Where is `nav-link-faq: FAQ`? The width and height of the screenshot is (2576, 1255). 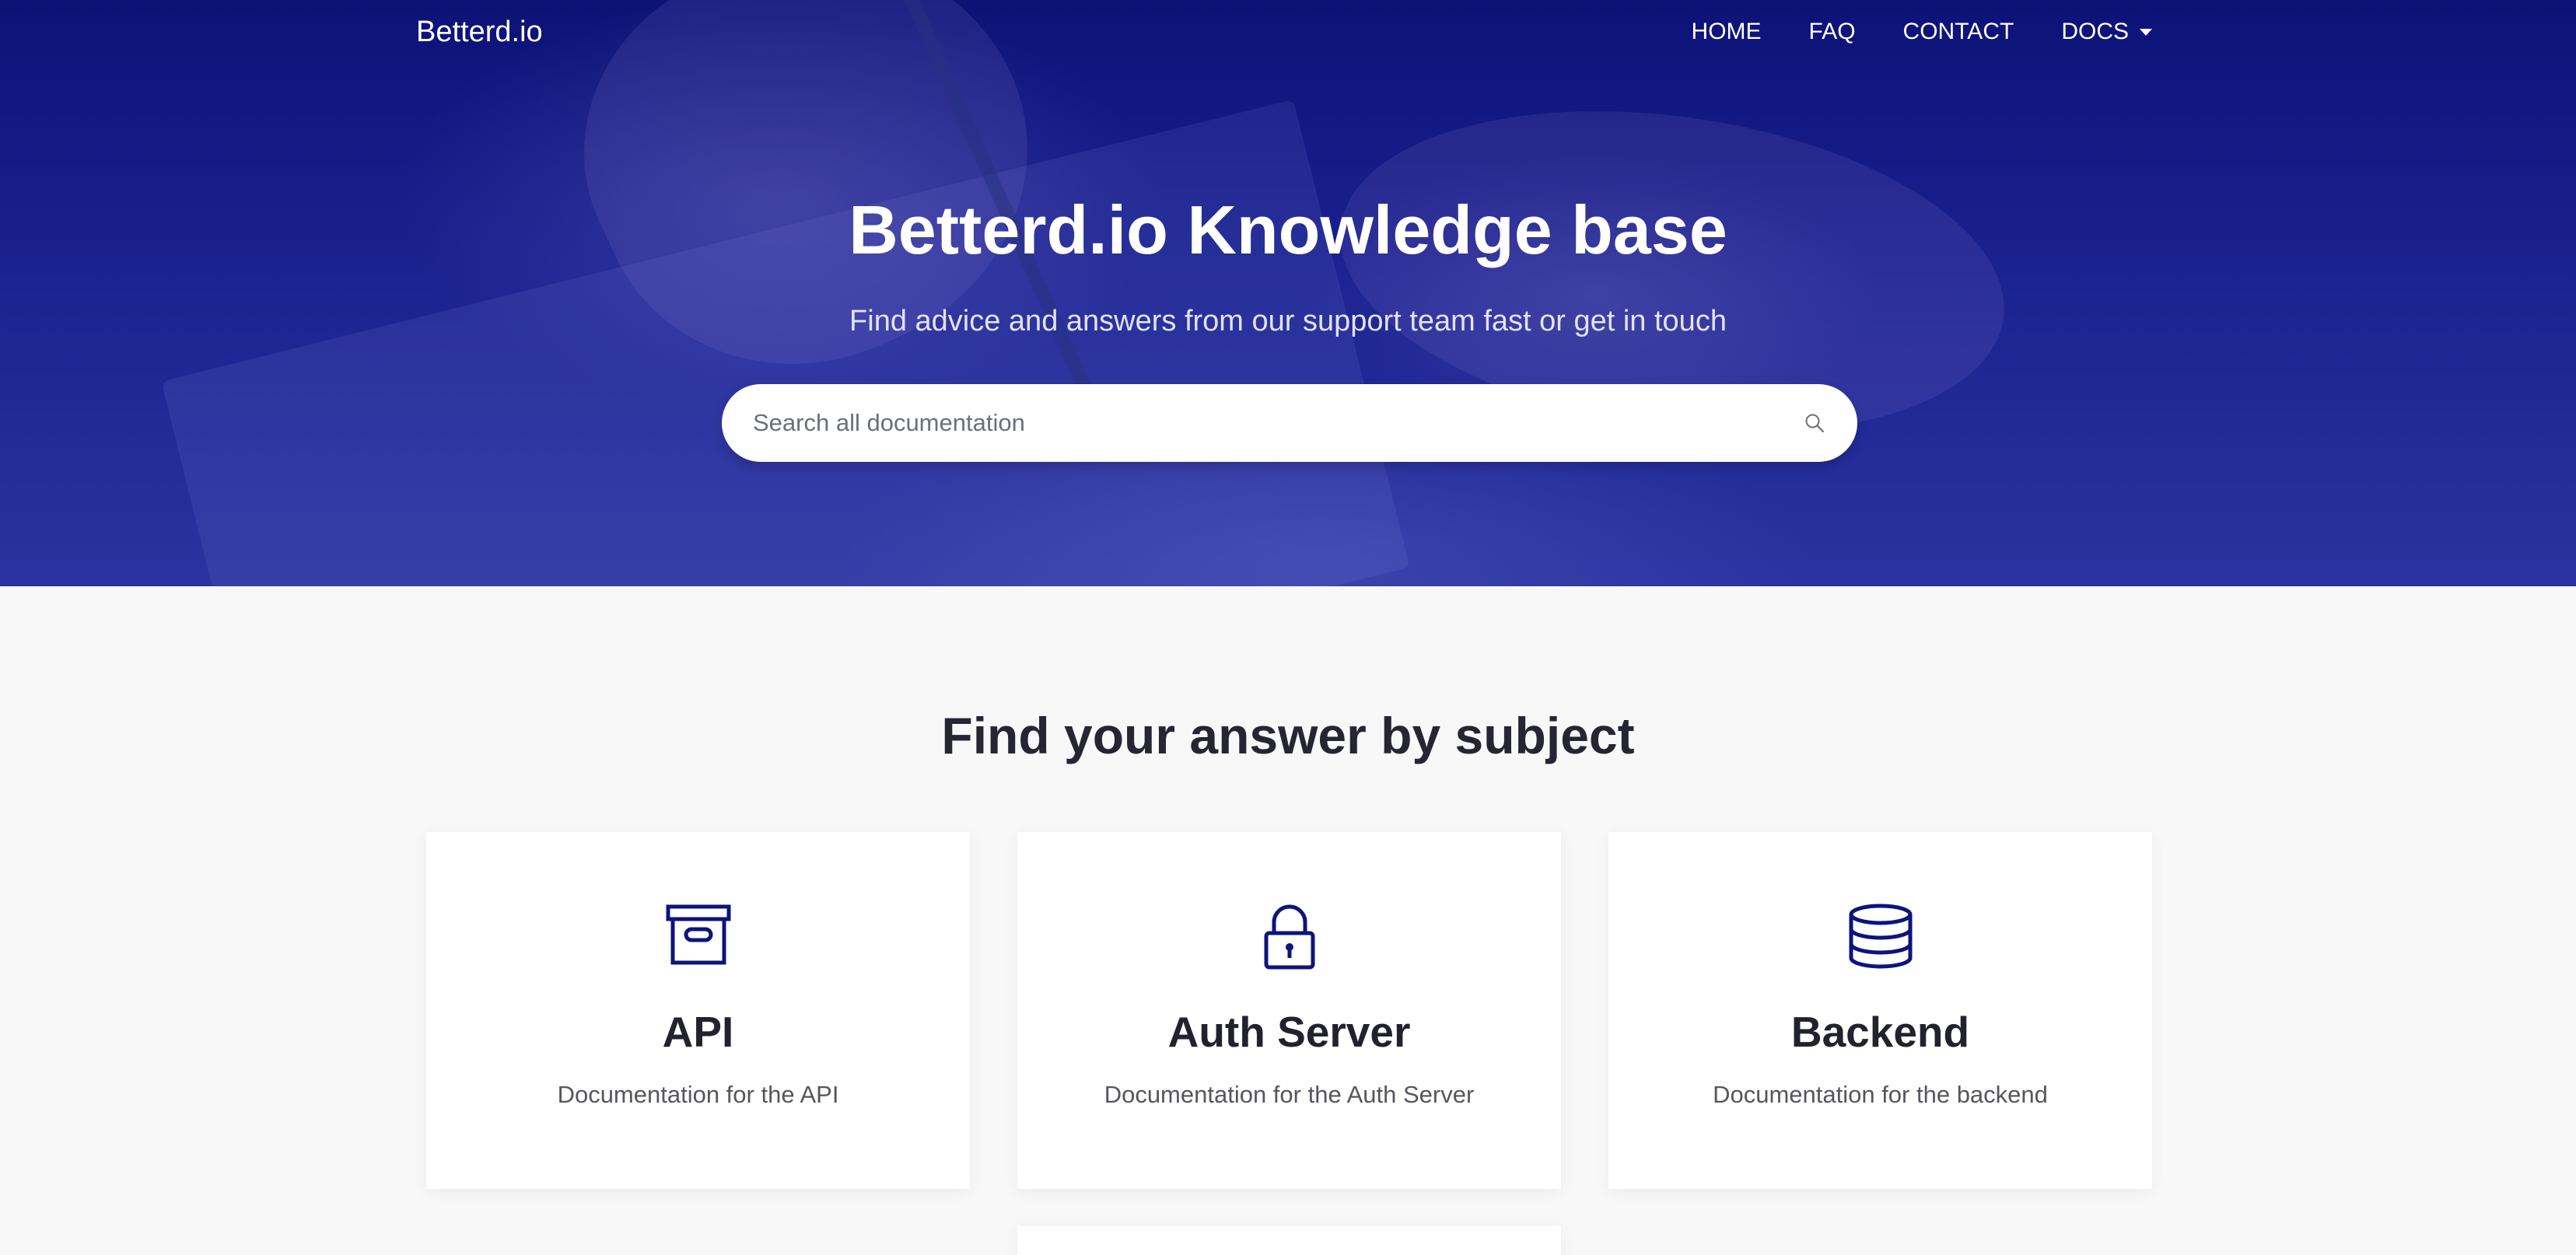
nav-link-faq: FAQ is located at coordinates (1833, 32).